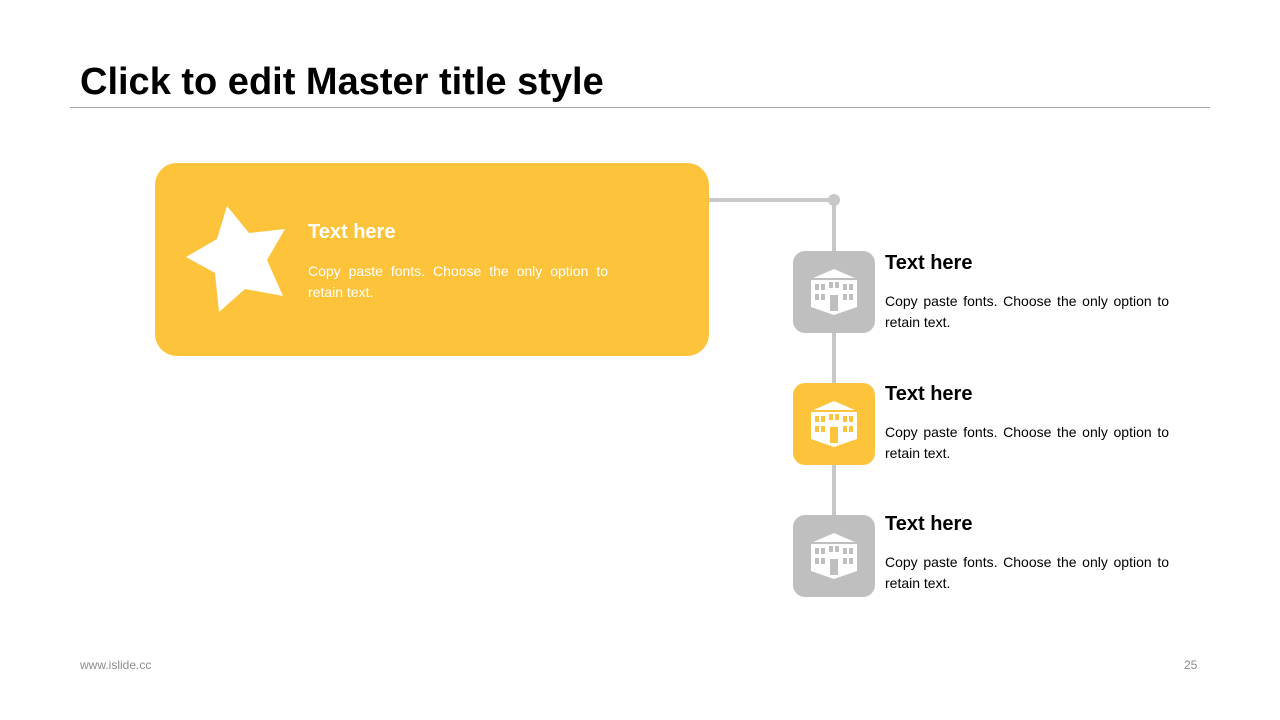 Image resolution: width=1280 pixels, height=720 pixels. What do you see at coordinates (640, 107) in the screenshot?
I see `title-divider` at bounding box center [640, 107].